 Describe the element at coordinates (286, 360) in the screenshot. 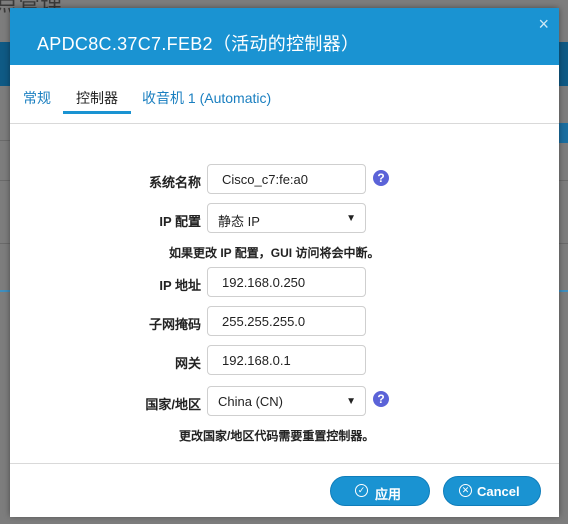

I see `gateway-input: 192.168.0.1` at that location.